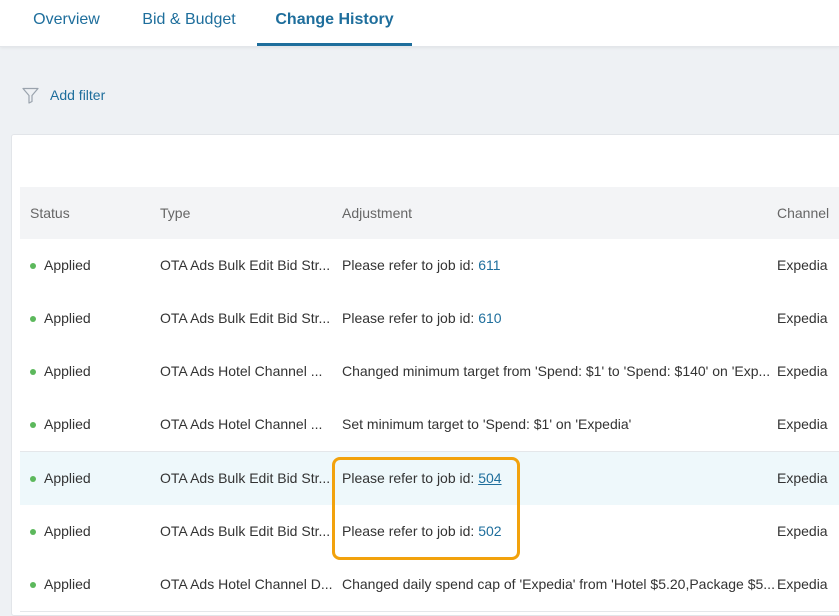 The height and width of the screenshot is (616, 839). Describe the element at coordinates (78, 95) in the screenshot. I see `add-filter-label: Add filter` at that location.